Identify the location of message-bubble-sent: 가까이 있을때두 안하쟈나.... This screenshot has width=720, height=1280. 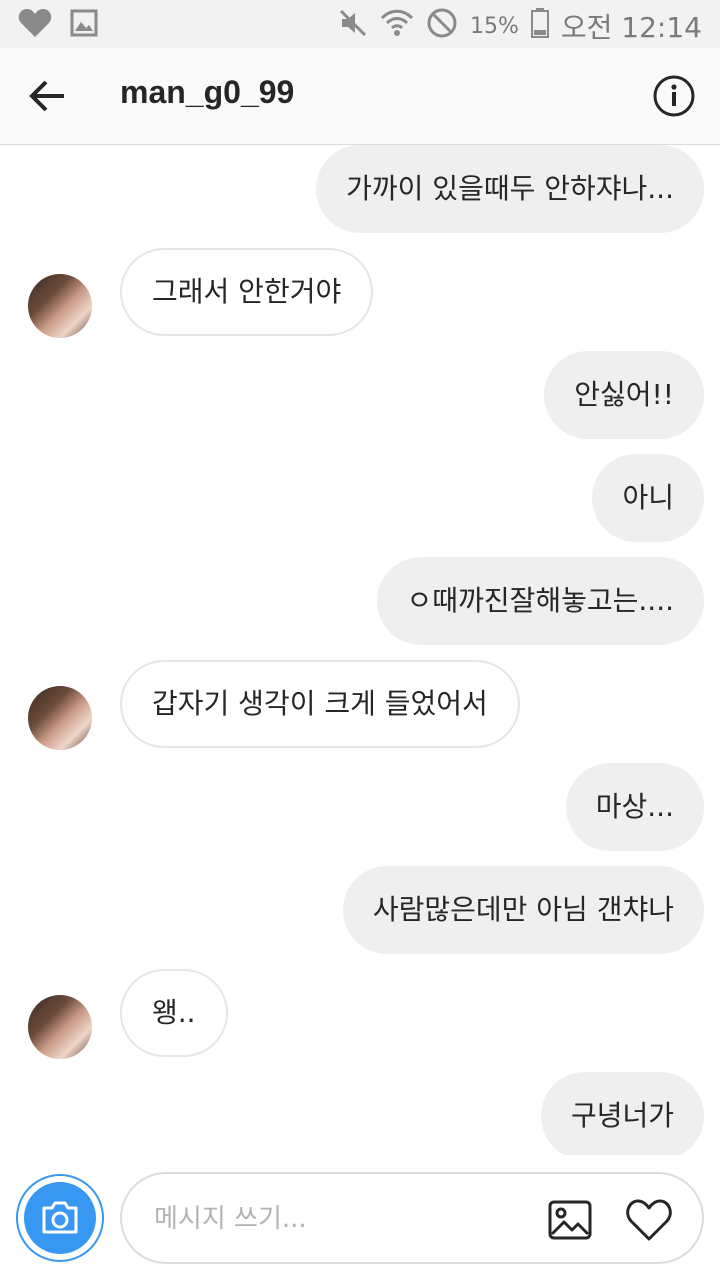
(510, 189).